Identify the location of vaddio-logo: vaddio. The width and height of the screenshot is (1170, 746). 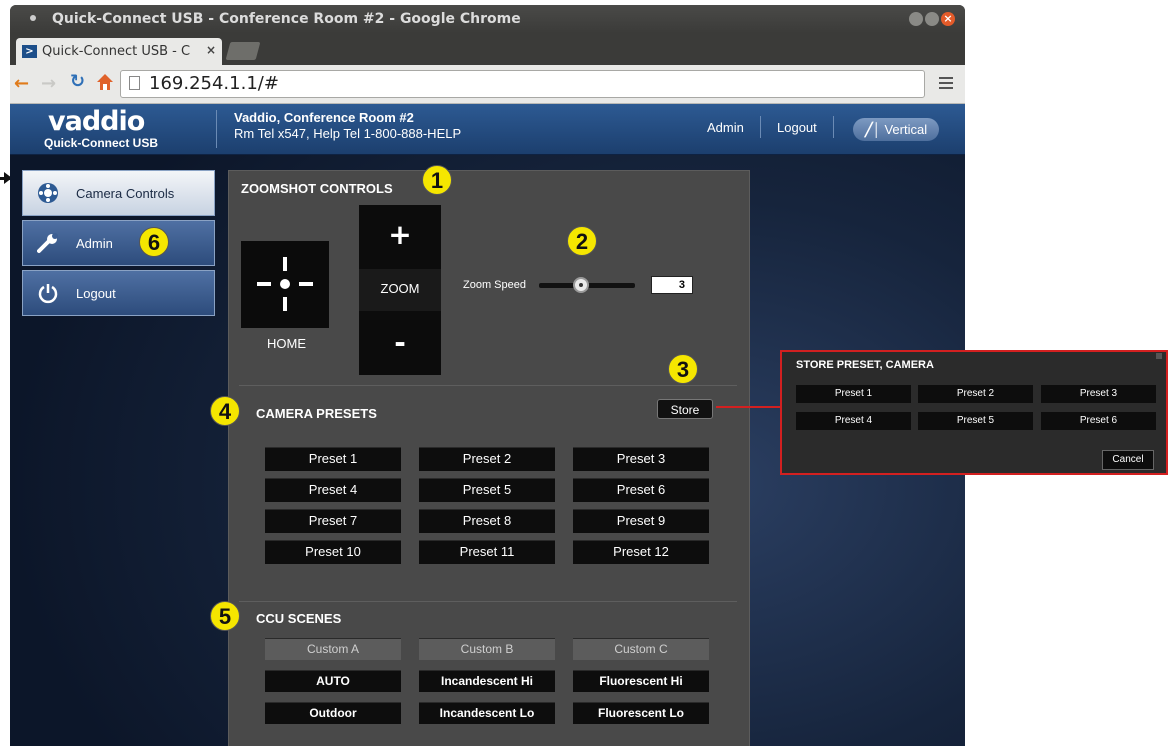
(96, 121).